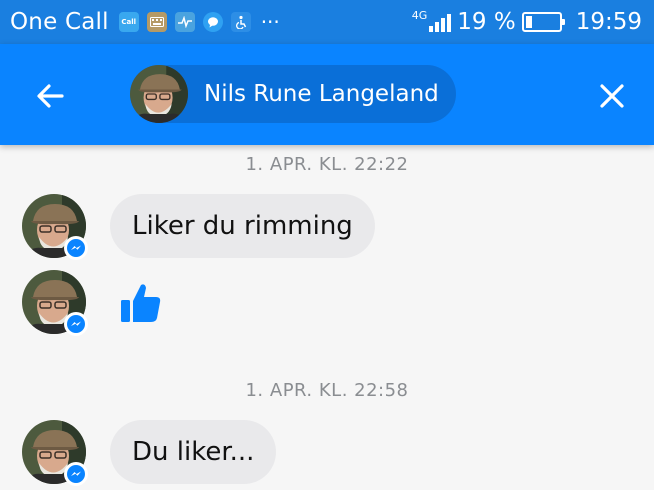 The image size is (654, 490). I want to click on keyboard-icon, so click(156, 22).